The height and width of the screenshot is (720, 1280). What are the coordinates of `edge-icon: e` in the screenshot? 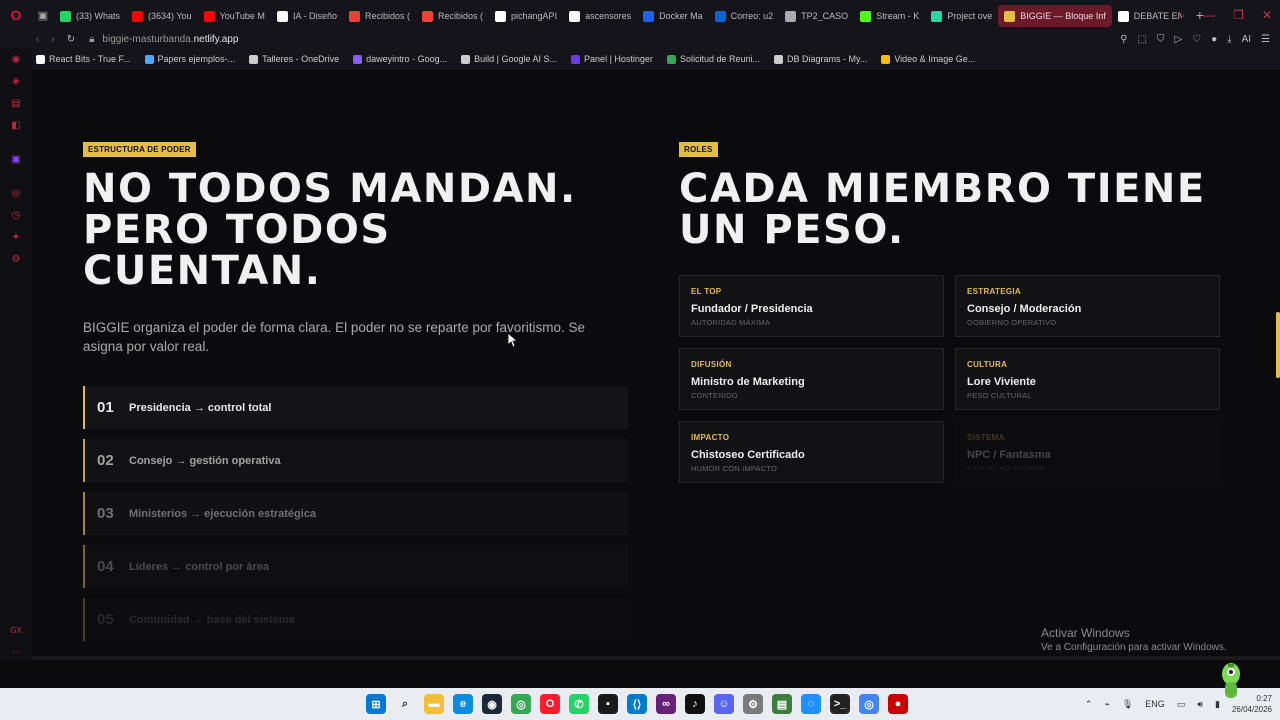 It's located at (463, 704).